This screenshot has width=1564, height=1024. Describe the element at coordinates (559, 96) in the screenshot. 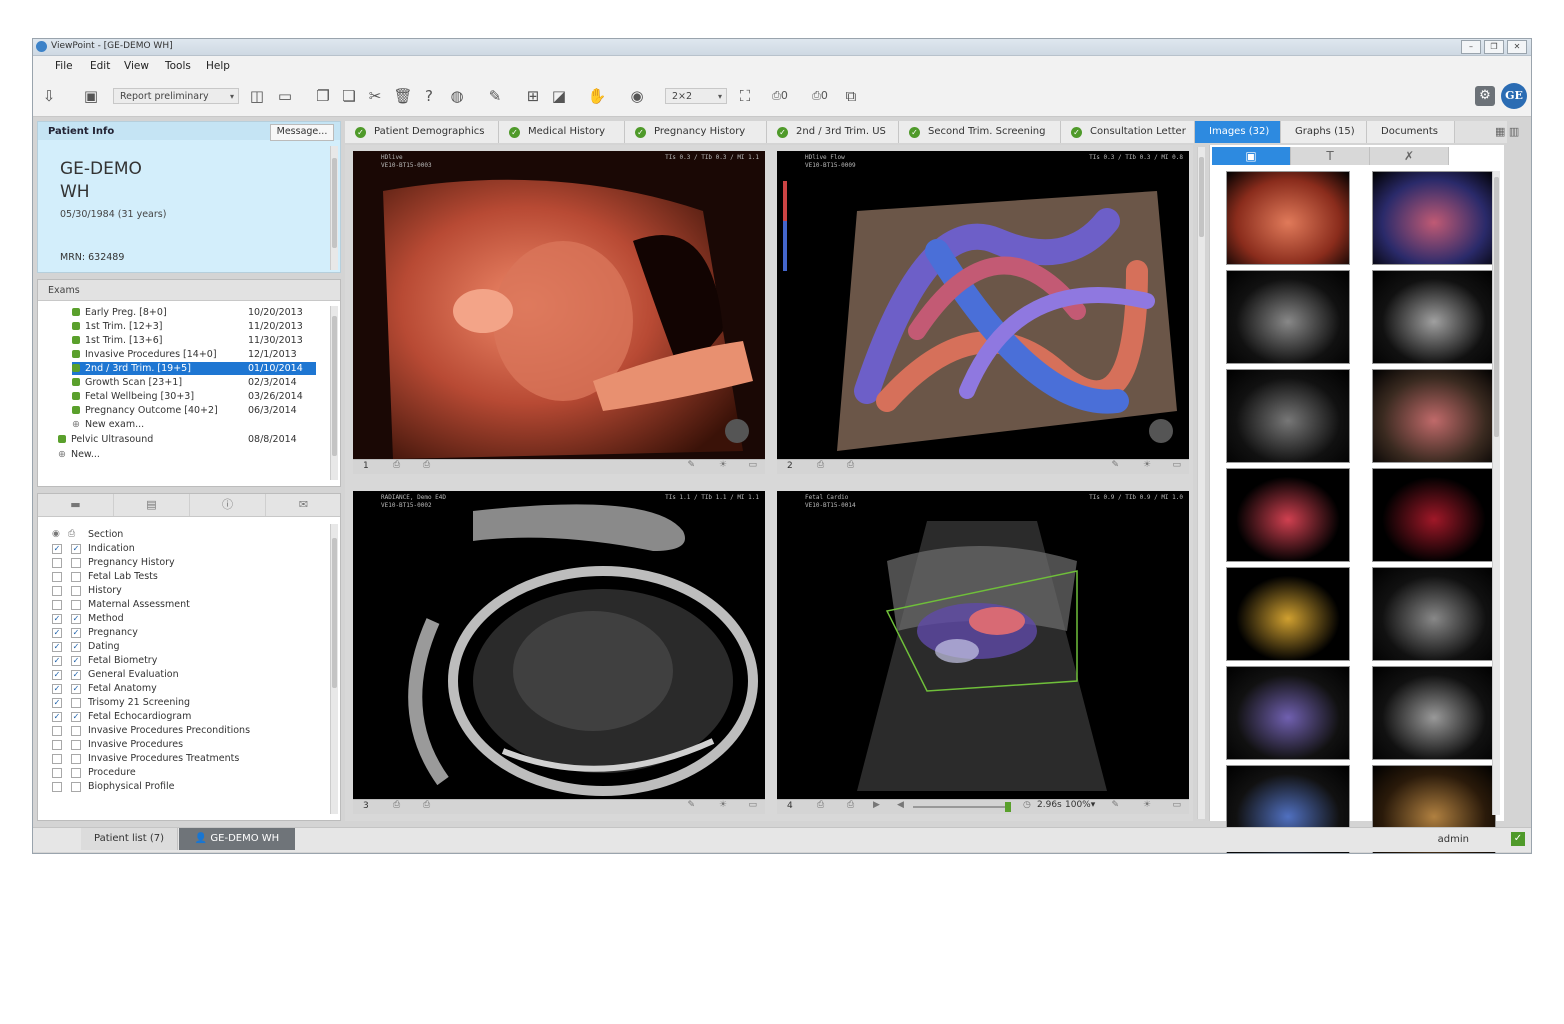

I see `compare-icon: ◪` at that location.